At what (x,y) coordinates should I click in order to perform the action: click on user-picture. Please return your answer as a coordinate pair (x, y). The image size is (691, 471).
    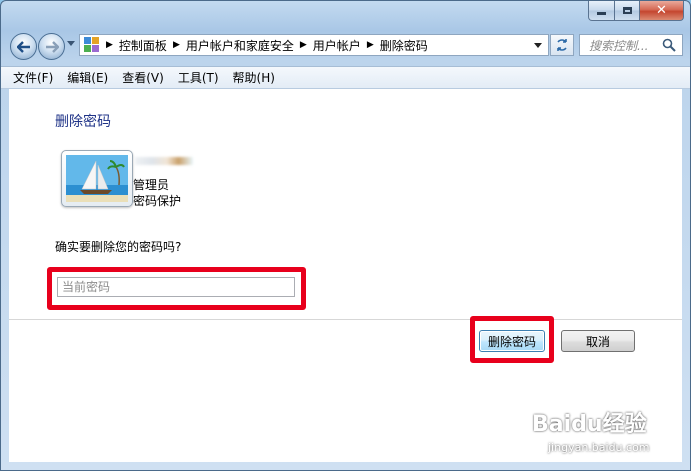
    Looking at the image, I should click on (97, 178).